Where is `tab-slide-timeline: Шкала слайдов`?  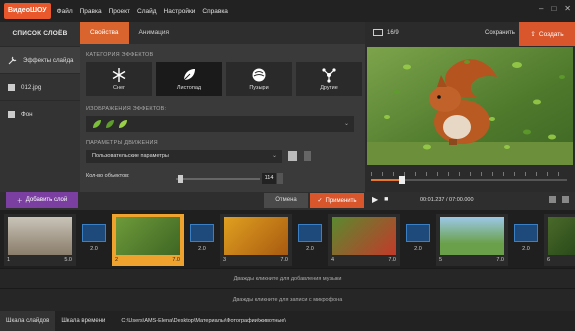 tab-slide-timeline: Шкала слайдов is located at coordinates (28, 321).